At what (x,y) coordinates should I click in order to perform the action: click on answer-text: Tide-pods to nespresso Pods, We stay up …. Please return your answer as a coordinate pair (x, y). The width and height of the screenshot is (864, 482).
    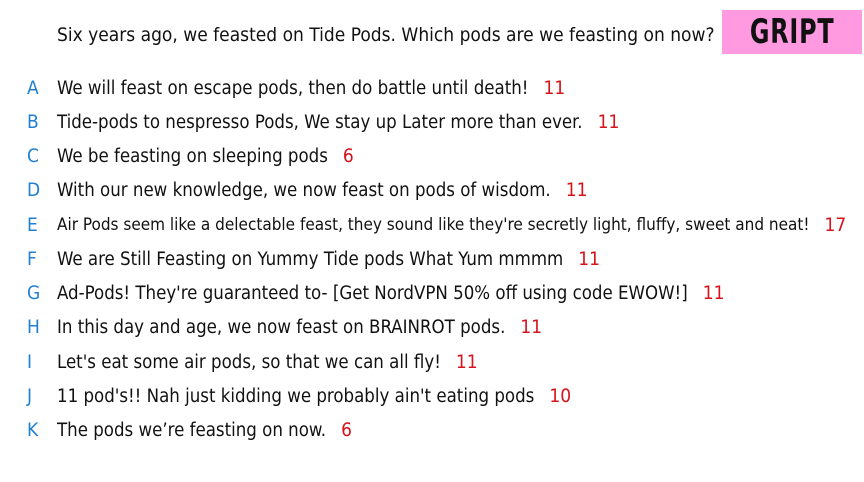
    Looking at the image, I should click on (320, 122).